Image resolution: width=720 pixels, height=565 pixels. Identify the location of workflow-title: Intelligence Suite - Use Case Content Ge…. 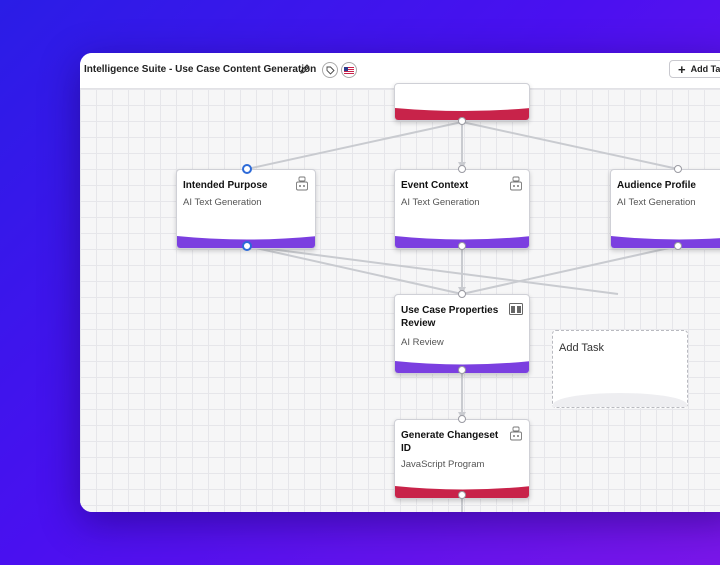
(200, 69).